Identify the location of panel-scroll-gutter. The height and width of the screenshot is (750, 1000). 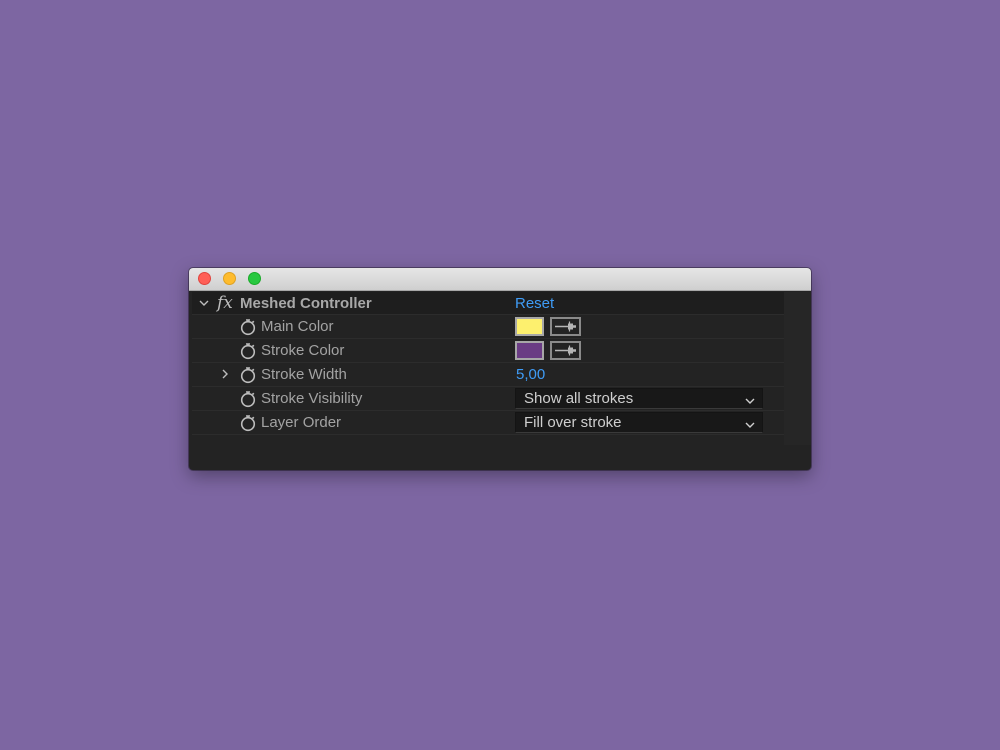
(797, 368).